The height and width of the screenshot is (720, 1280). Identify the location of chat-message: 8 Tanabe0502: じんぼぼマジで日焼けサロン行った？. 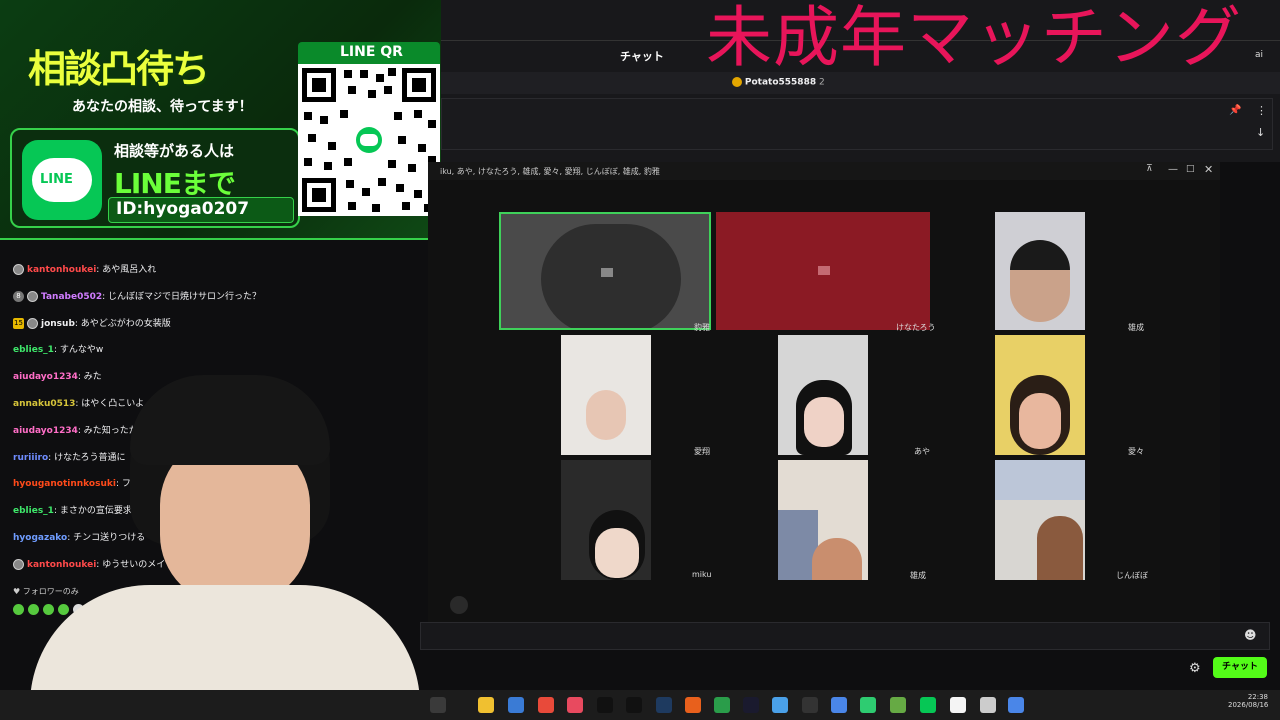
(137, 297).